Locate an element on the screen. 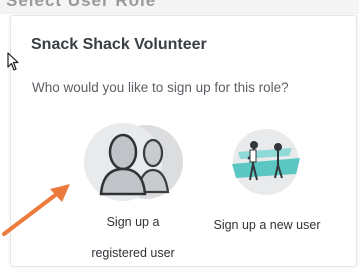 The width and height of the screenshot is (359, 272). registered-users-icon is located at coordinates (133, 162).